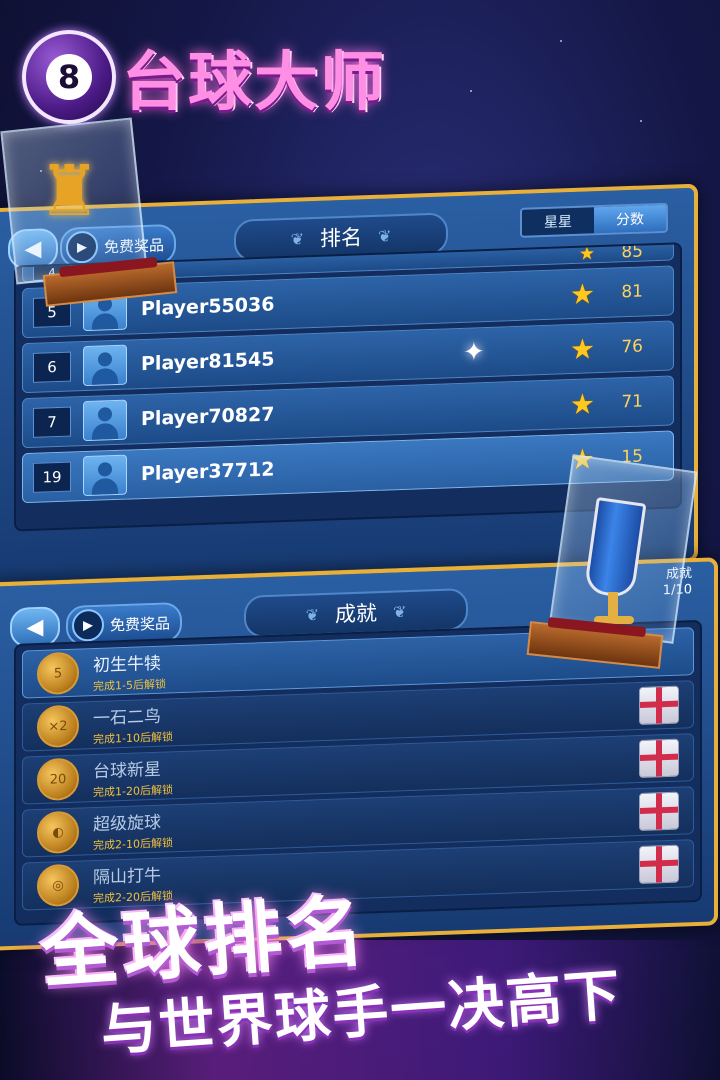 This screenshot has width=720, height=1080. What do you see at coordinates (356, 614) in the screenshot?
I see `achievements-title-text: 成就` at bounding box center [356, 614].